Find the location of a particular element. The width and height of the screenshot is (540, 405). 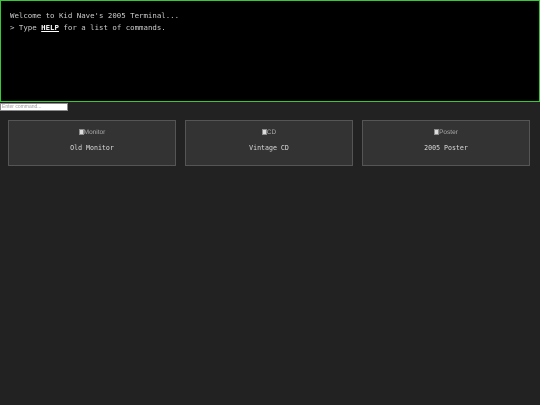

cd-image-alt: CD is located at coordinates (271, 132).